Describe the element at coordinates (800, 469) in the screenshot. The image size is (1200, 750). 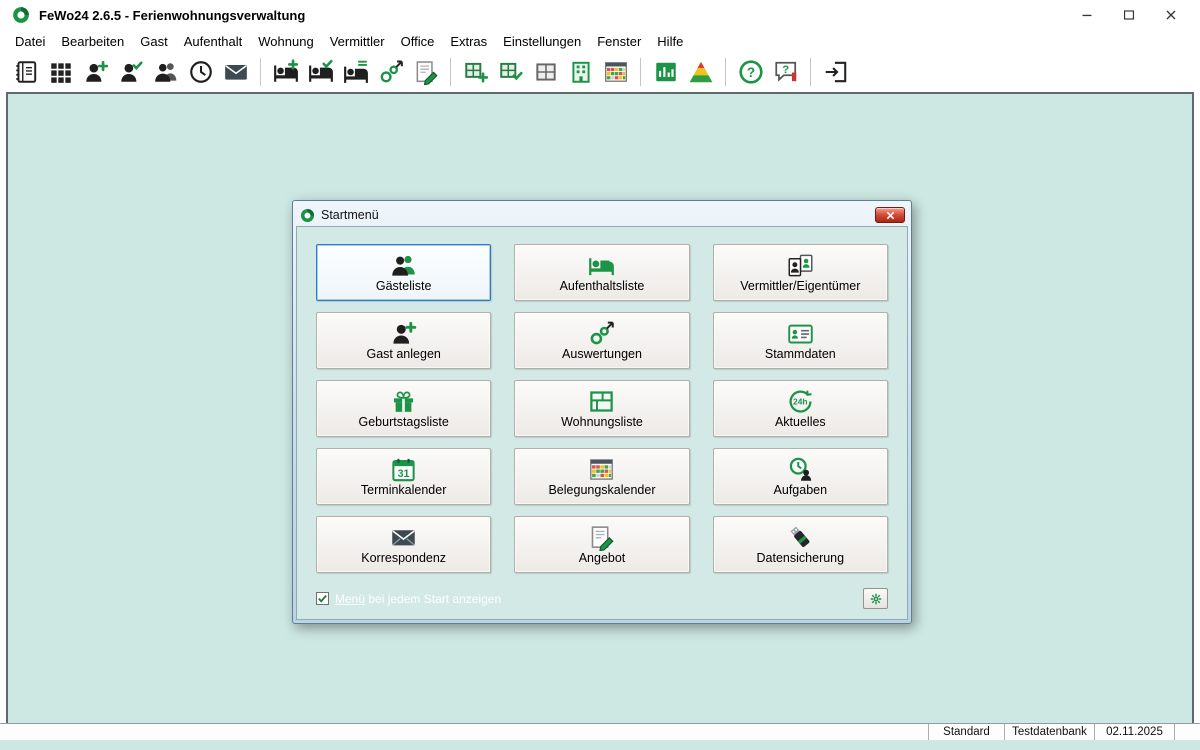
I see `person-clock-icon` at that location.